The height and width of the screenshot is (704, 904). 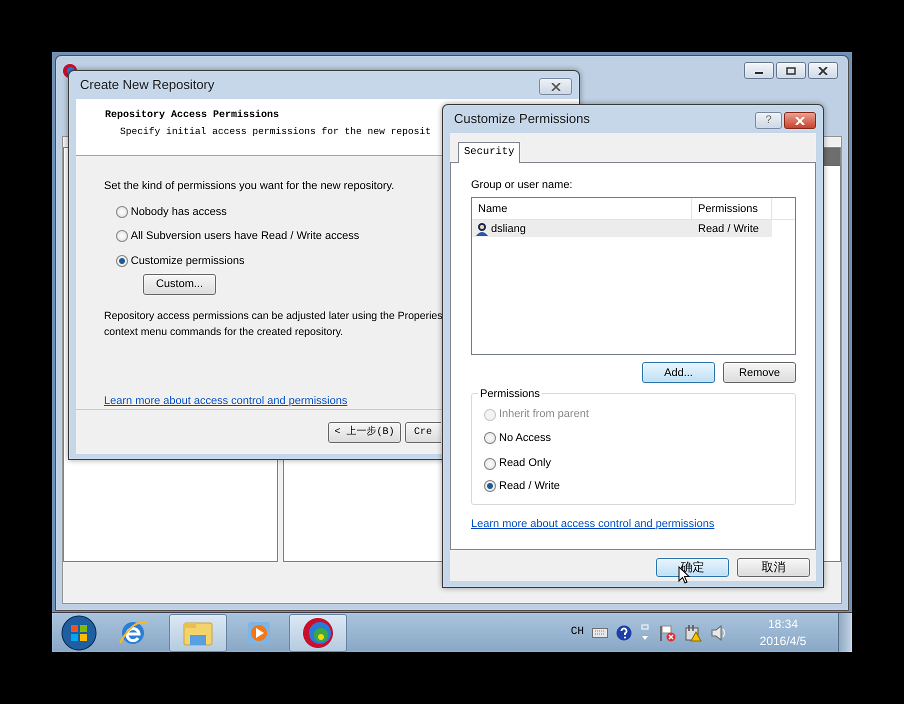 What do you see at coordinates (600, 633) in the screenshot?
I see `keyboard-icon` at bounding box center [600, 633].